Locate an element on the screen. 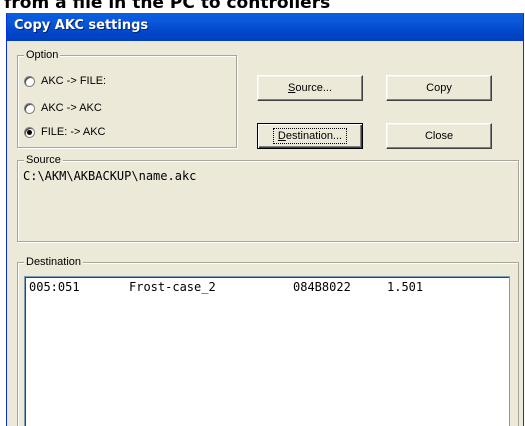  radio-akc-to-file: AKC -> FILE: is located at coordinates (65, 81).